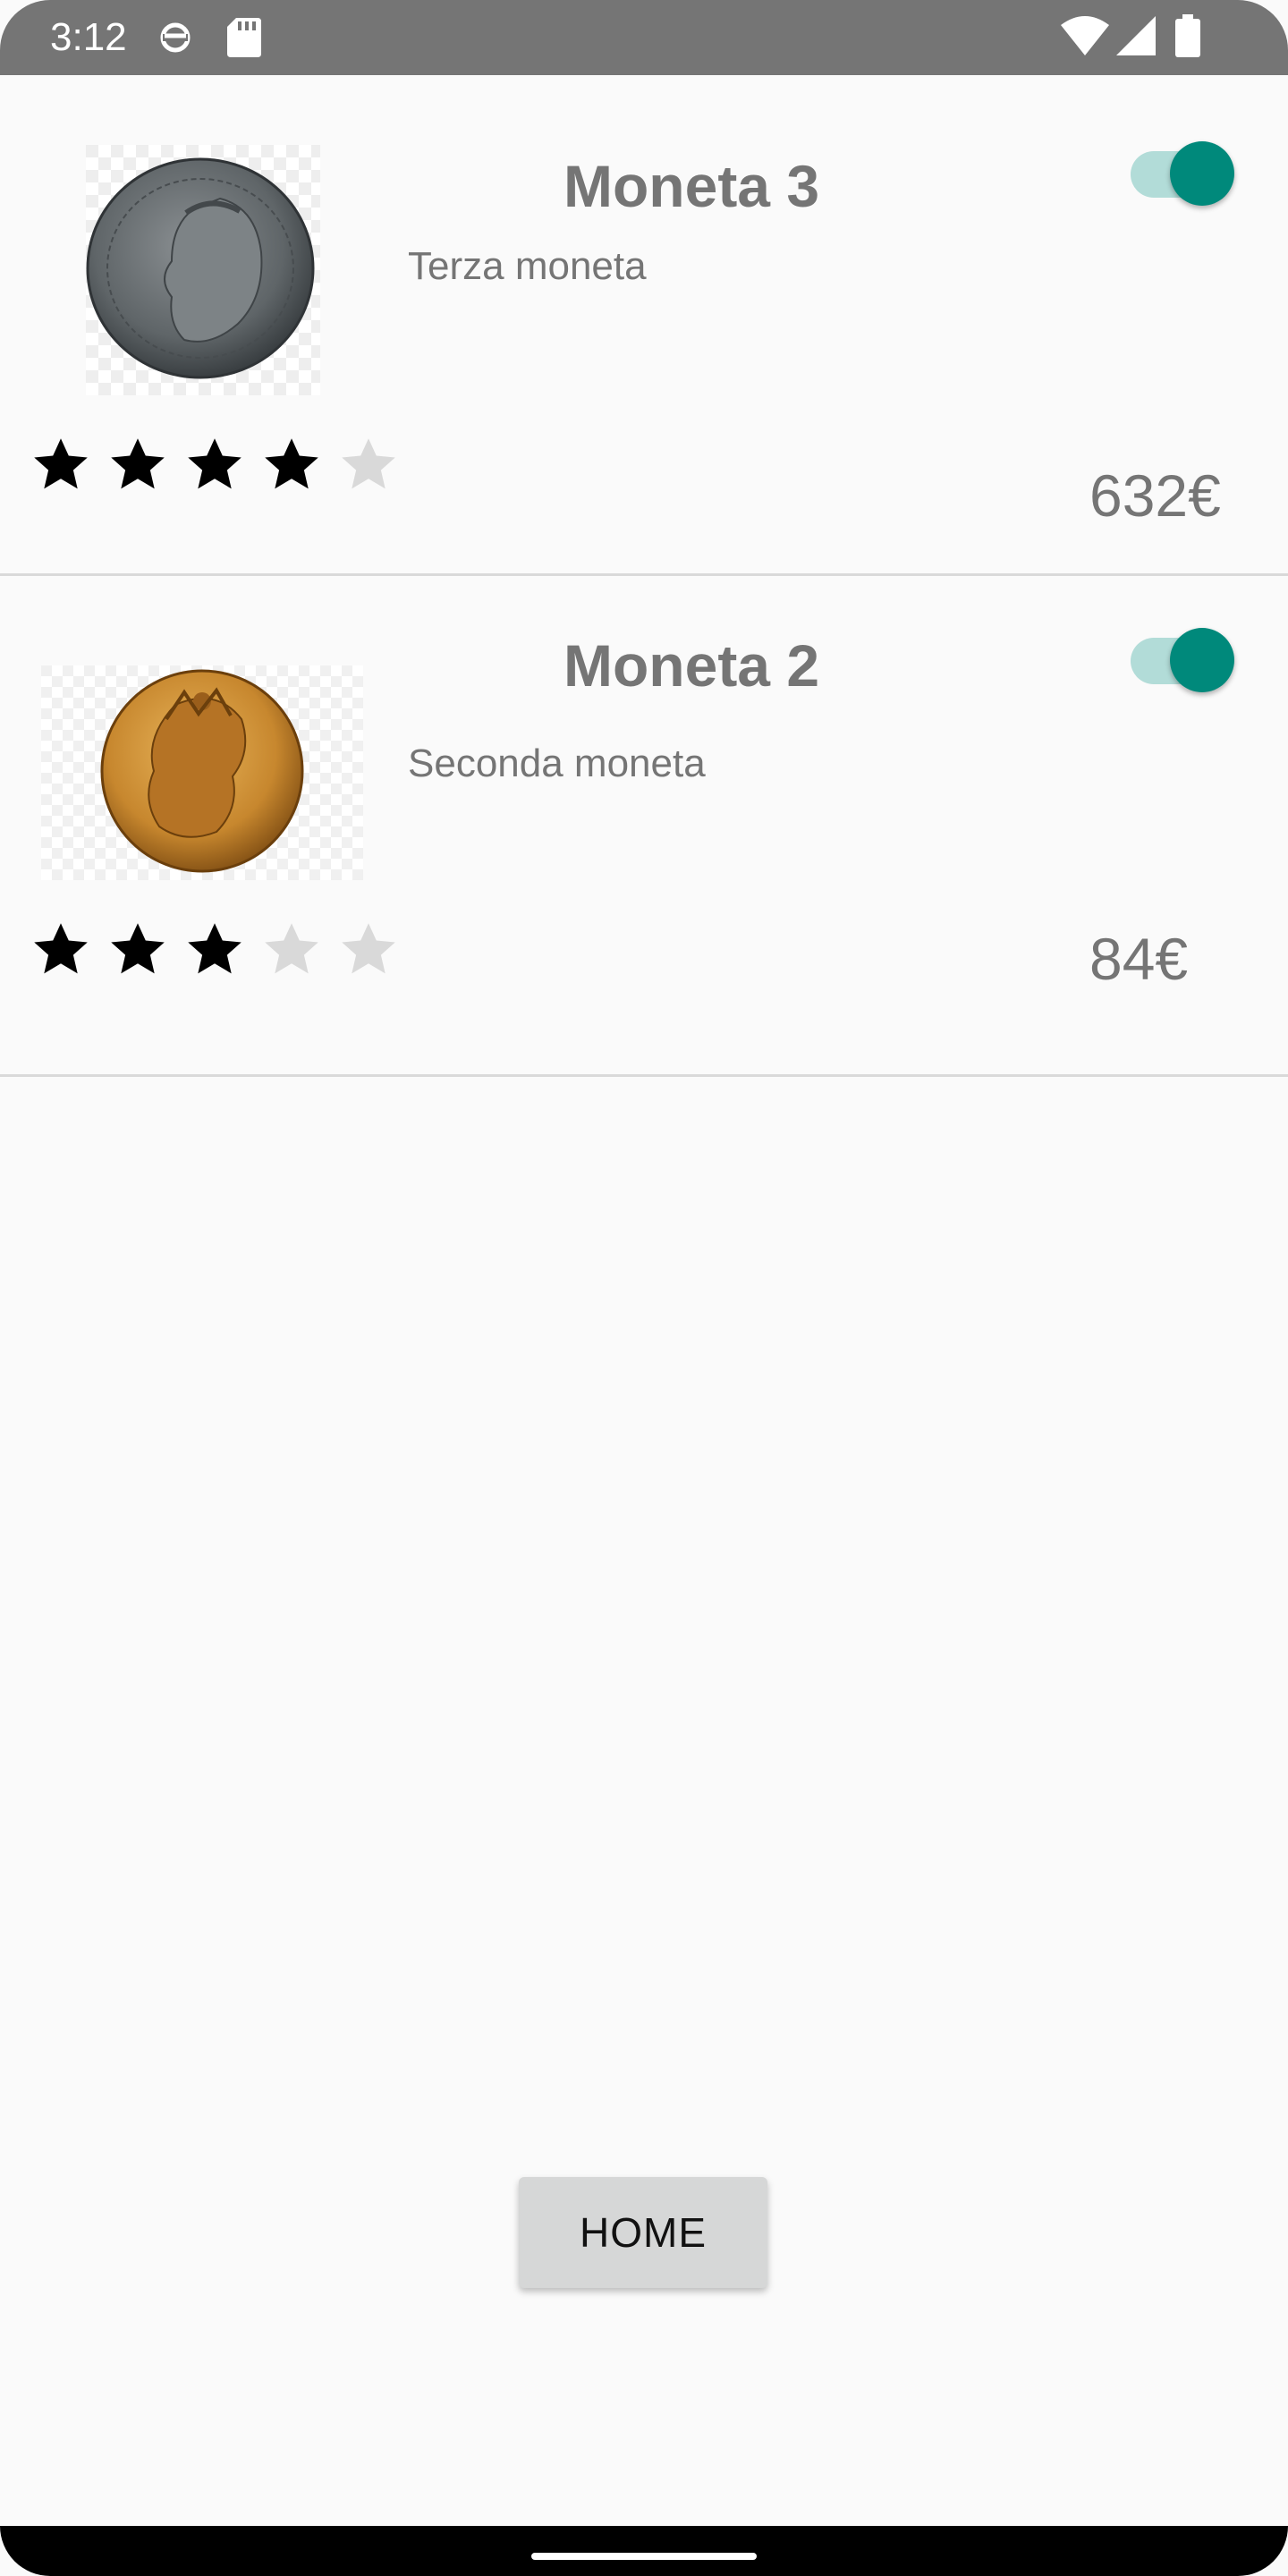  Describe the element at coordinates (643, 2232) in the screenshot. I see `home-button: HOME` at that location.